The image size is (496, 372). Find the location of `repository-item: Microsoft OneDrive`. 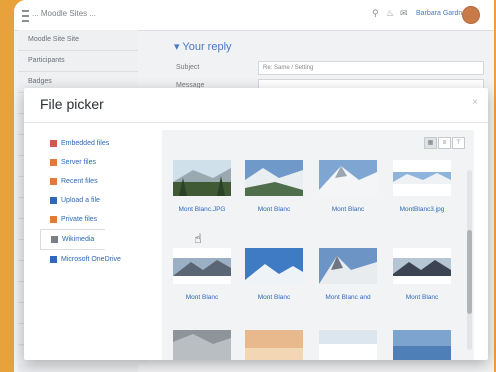

repository-item: Microsoft OneDrive is located at coordinates (100, 259).